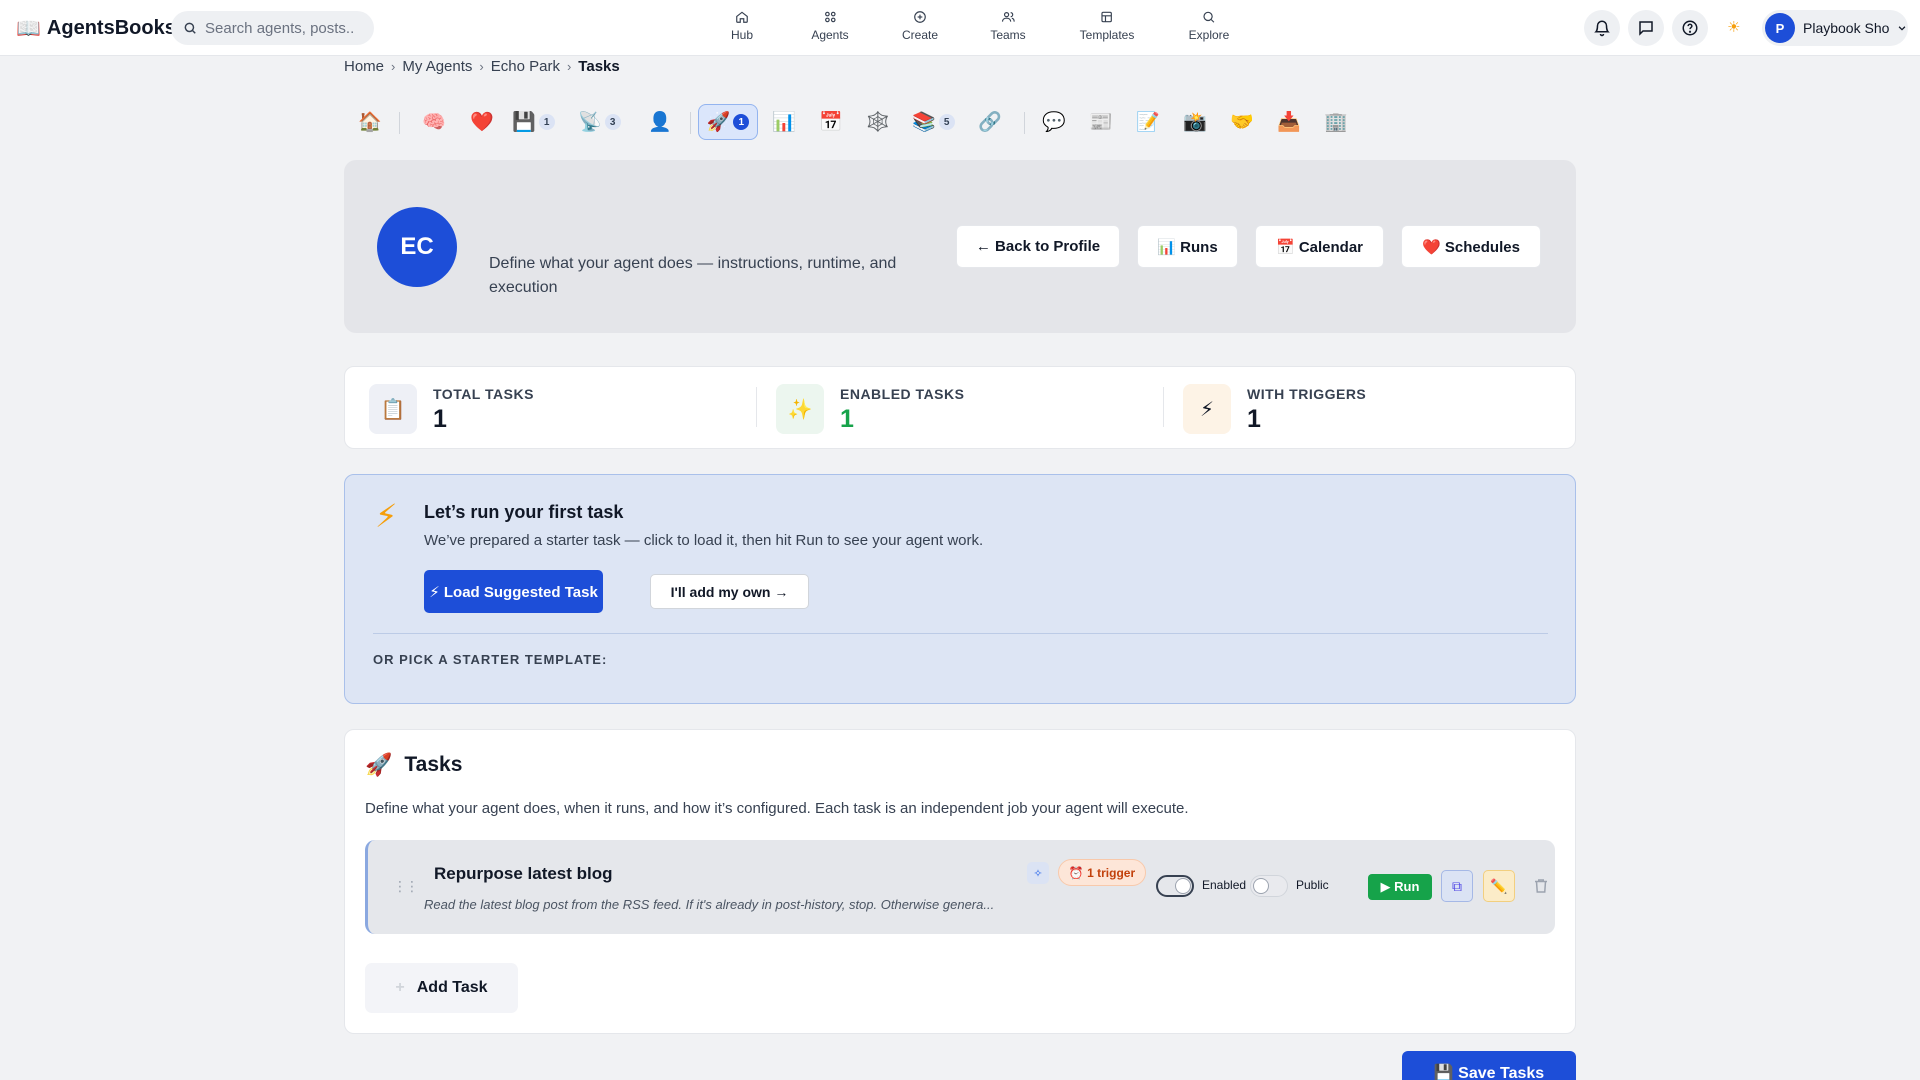 Image resolution: width=1920 pixels, height=1080 pixels. What do you see at coordinates (742, 17) in the screenshot?
I see `home-icon` at bounding box center [742, 17].